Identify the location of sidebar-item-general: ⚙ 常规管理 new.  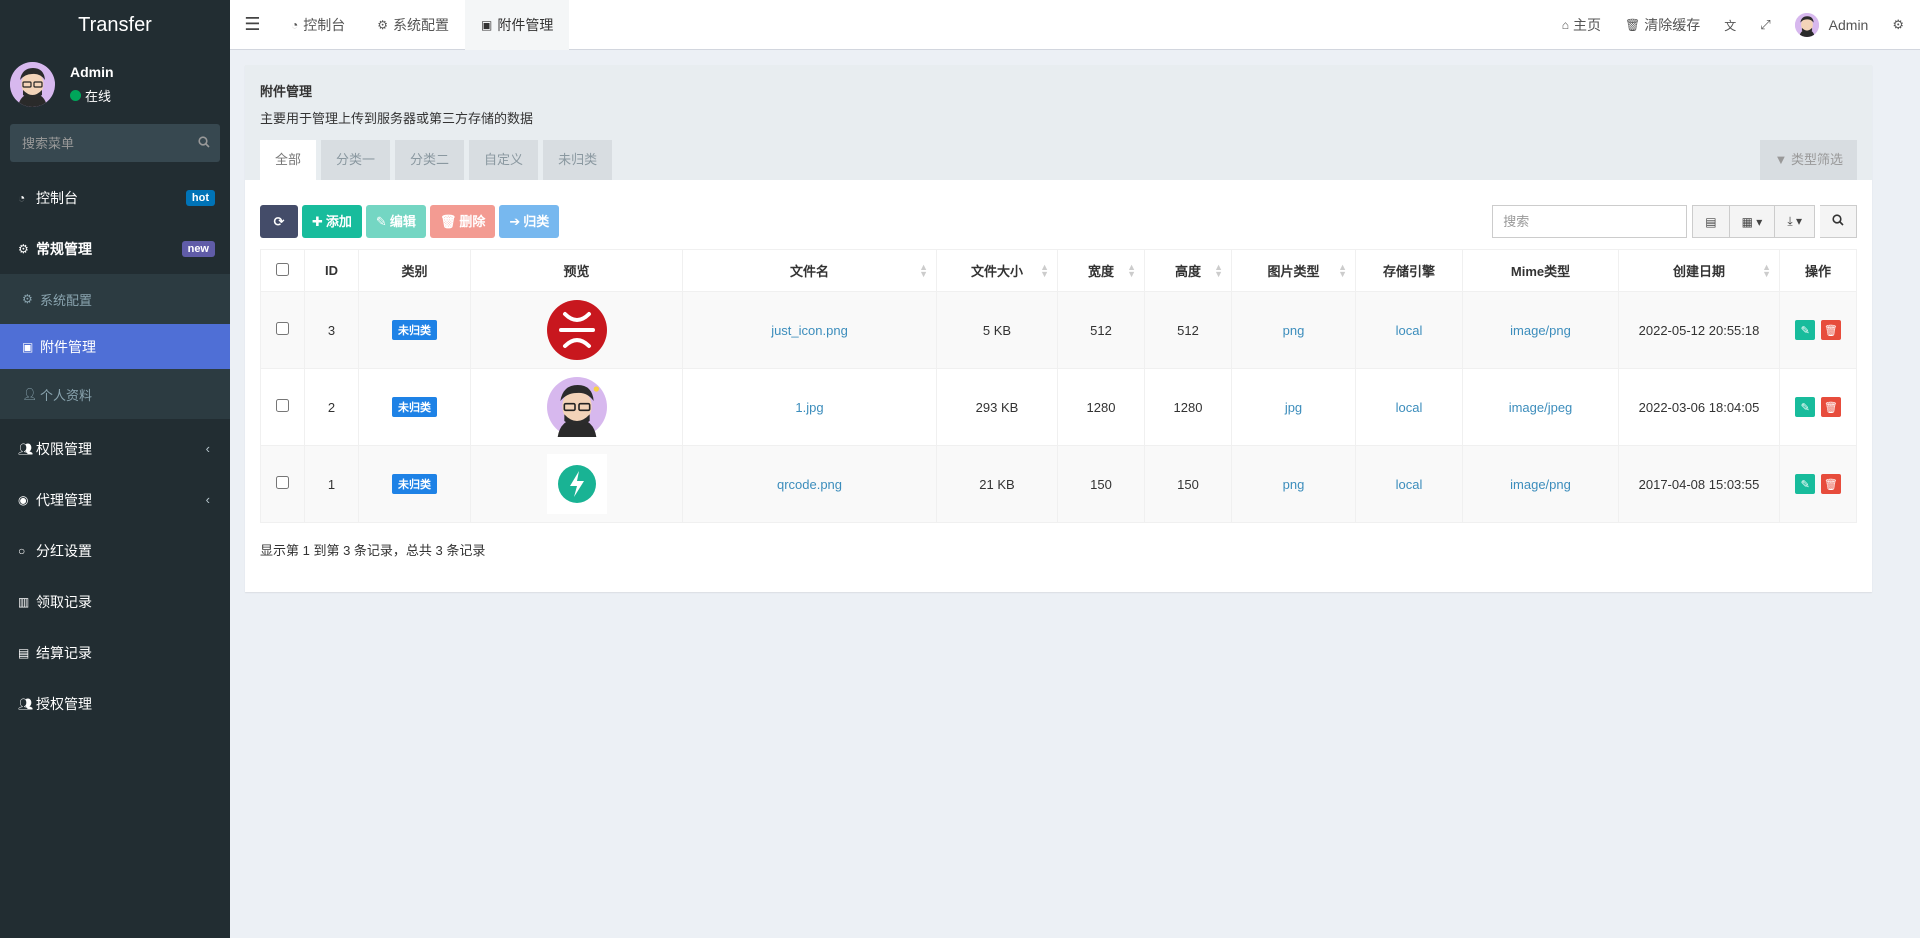
(115, 248).